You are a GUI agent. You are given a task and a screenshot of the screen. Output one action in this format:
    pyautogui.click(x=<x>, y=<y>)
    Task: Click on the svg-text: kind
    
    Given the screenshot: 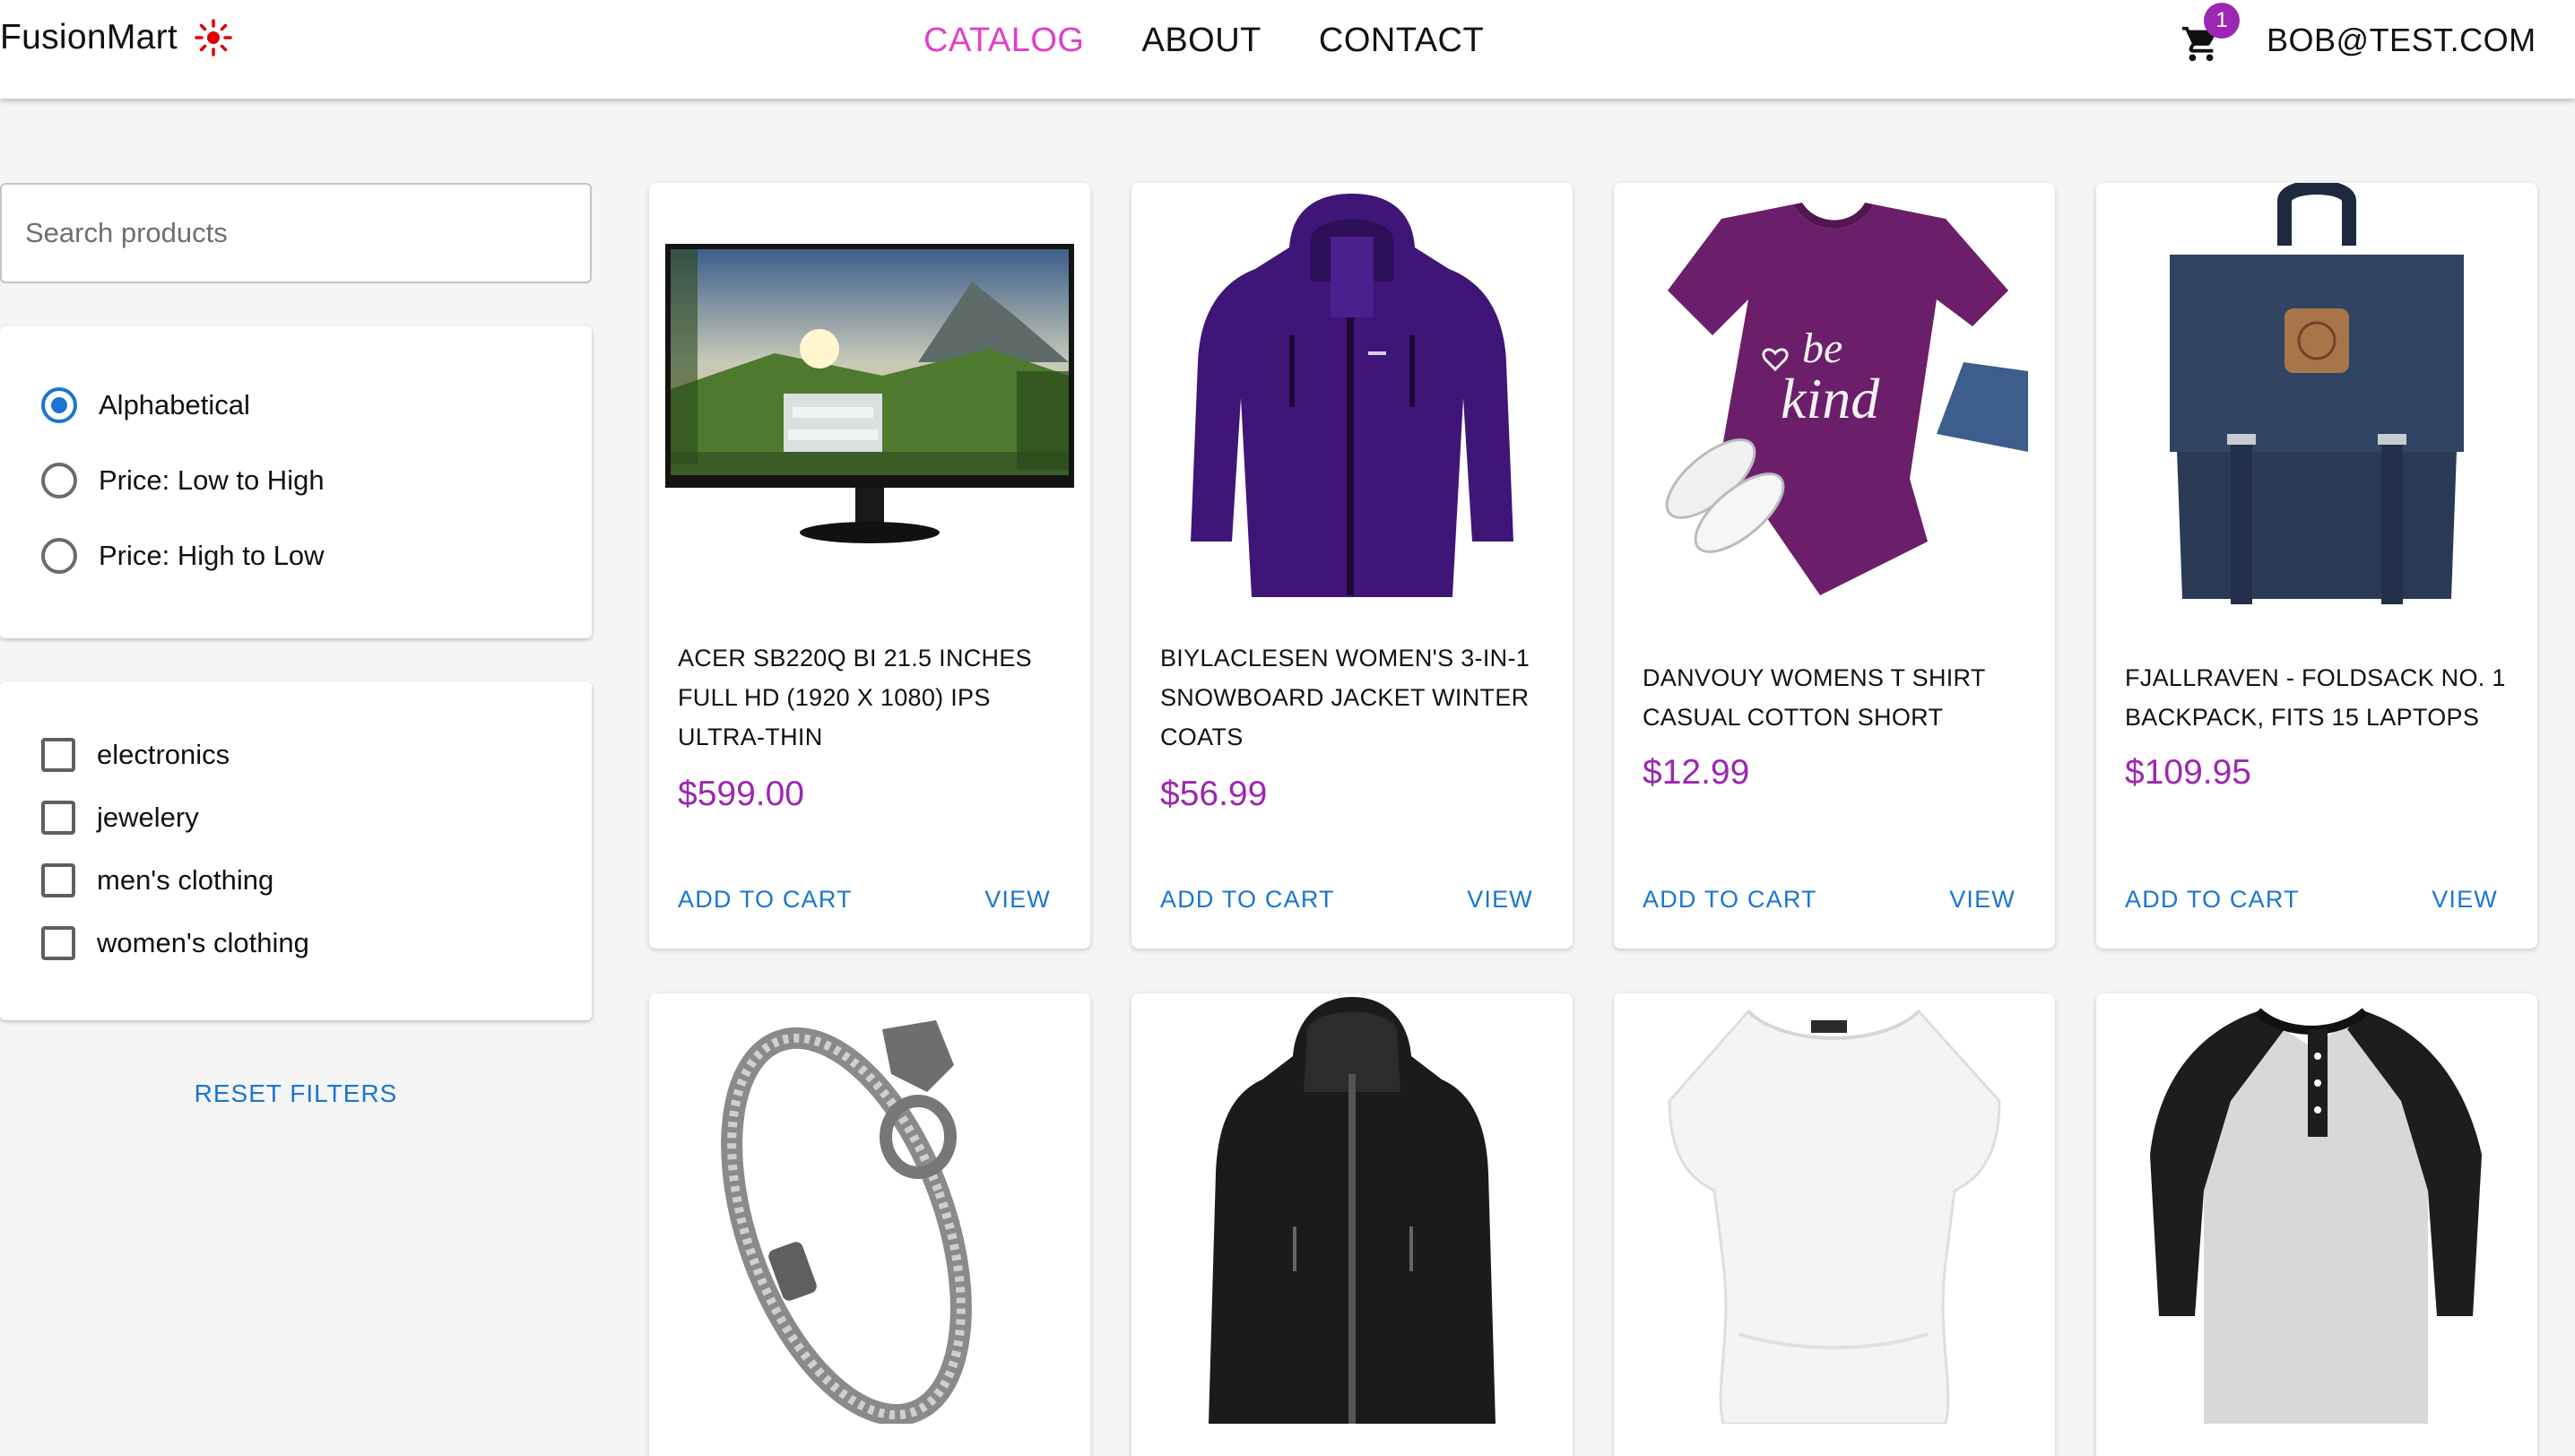 What is the action you would take?
    pyautogui.click(x=1830, y=398)
    